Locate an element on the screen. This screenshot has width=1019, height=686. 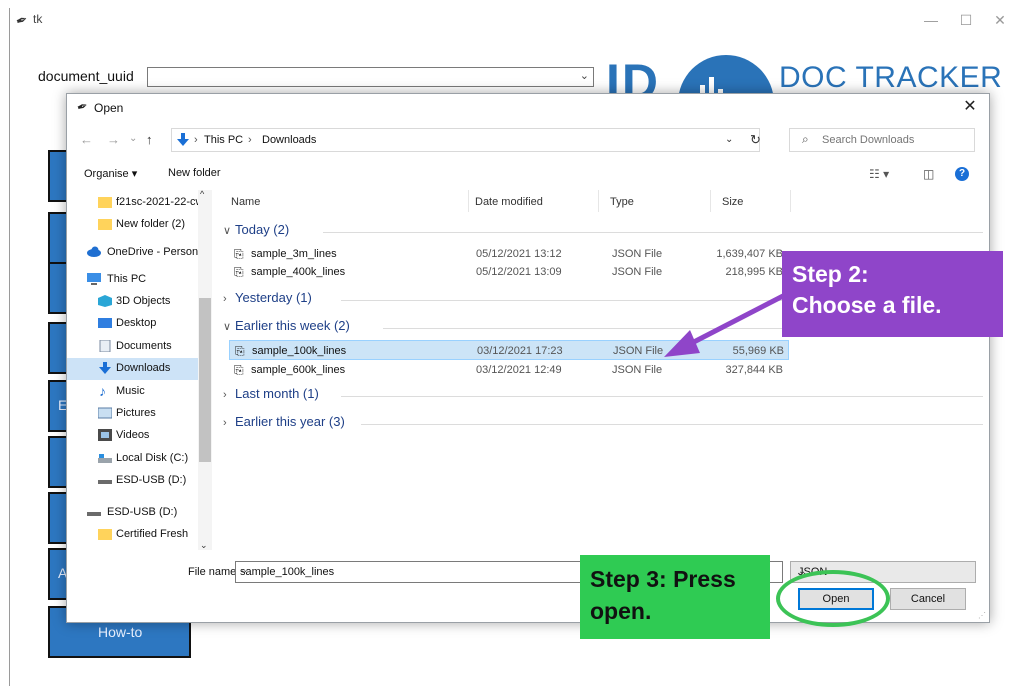
up-button: ↑ is located at coordinates (149, 139).